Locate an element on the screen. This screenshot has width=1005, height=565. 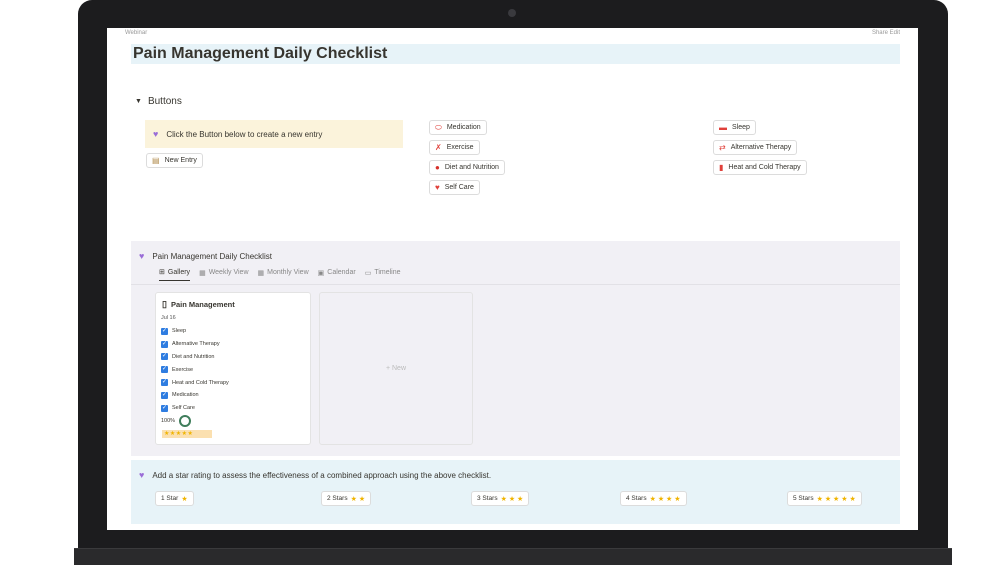
alternative-therapy-button: ⇄ Alternative Therapy is located at coordinates (755, 147).